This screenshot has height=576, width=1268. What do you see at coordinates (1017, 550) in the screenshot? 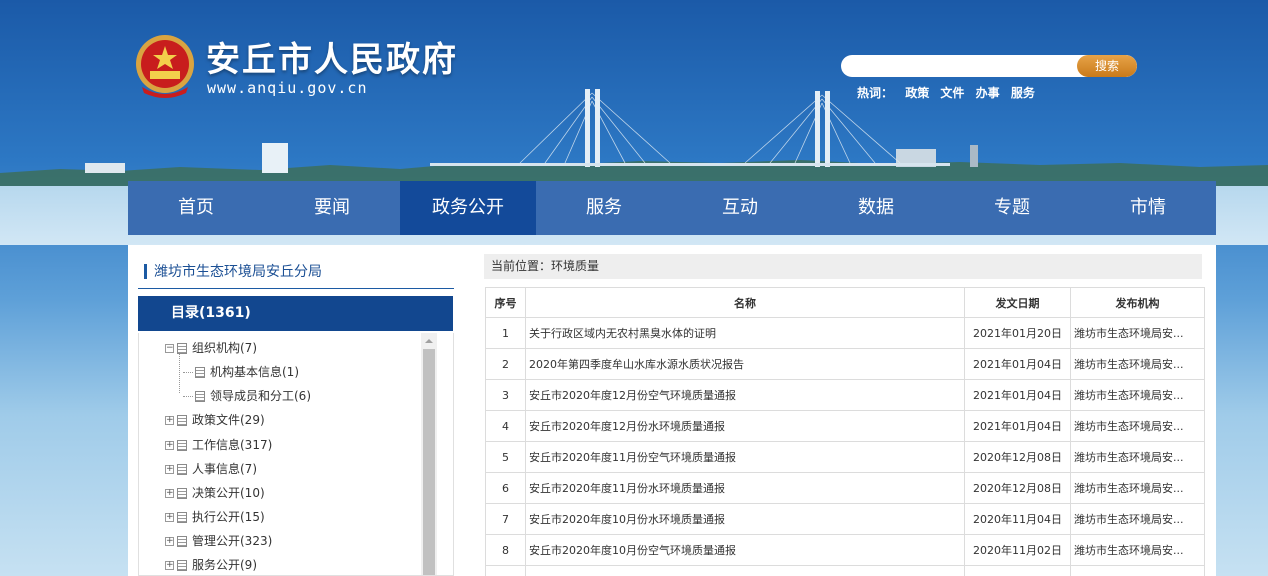
I see `row-date: 2020年11月02日` at bounding box center [1017, 550].